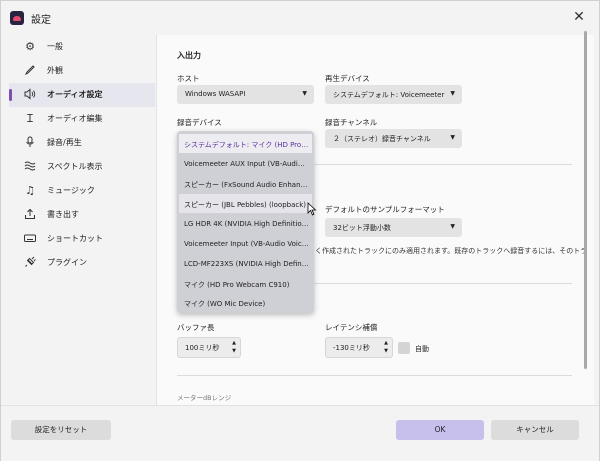 The width and height of the screenshot is (600, 461). I want to click on host-select: Windows WASAPI ▼, so click(245, 94).